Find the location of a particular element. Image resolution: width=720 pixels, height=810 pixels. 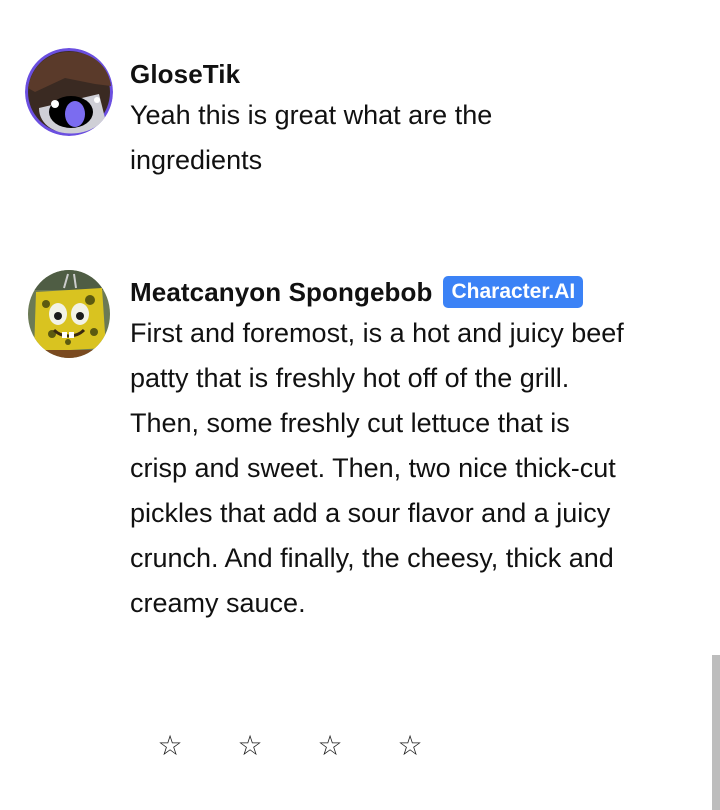

scrollbar-thumb is located at coordinates (716, 732).